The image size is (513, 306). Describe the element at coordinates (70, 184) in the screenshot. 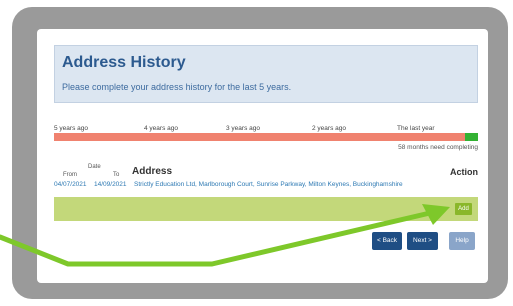

I see `row-from-date: 04/07/2021` at that location.